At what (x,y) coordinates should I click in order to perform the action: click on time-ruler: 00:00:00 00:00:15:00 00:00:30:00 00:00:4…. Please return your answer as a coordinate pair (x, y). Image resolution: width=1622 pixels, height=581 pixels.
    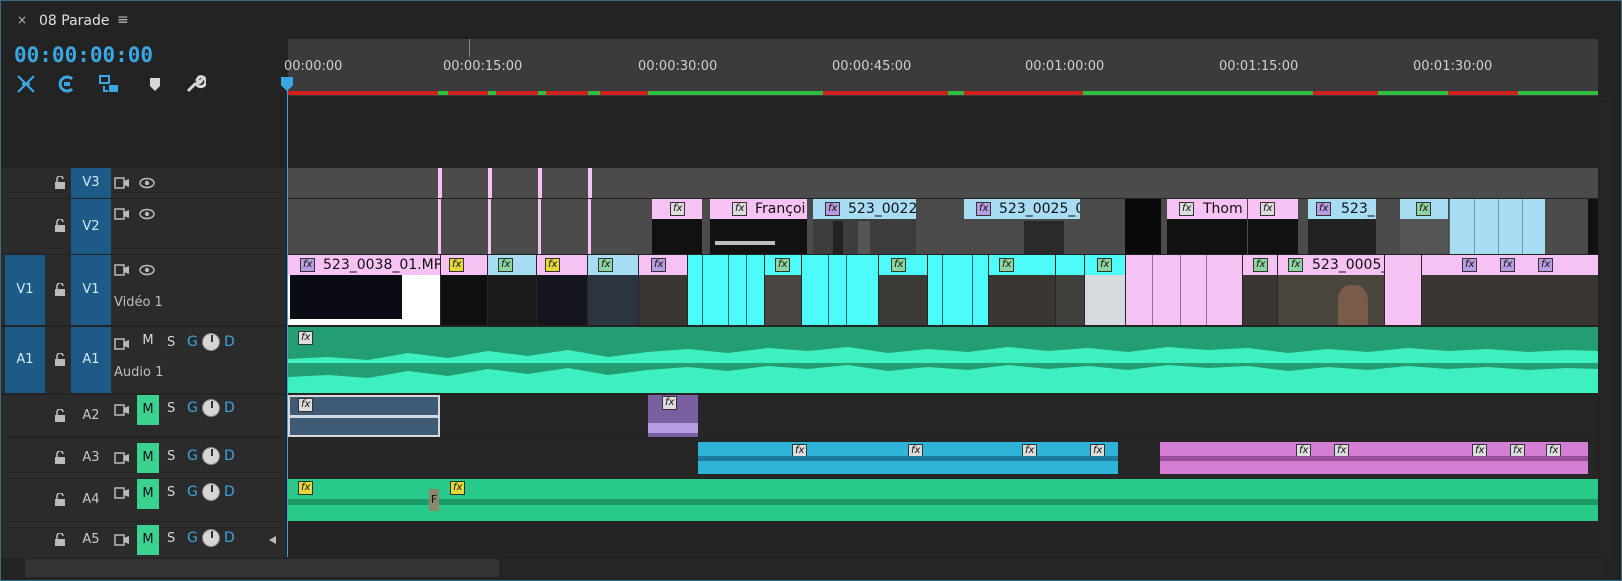
    Looking at the image, I should click on (941, 67).